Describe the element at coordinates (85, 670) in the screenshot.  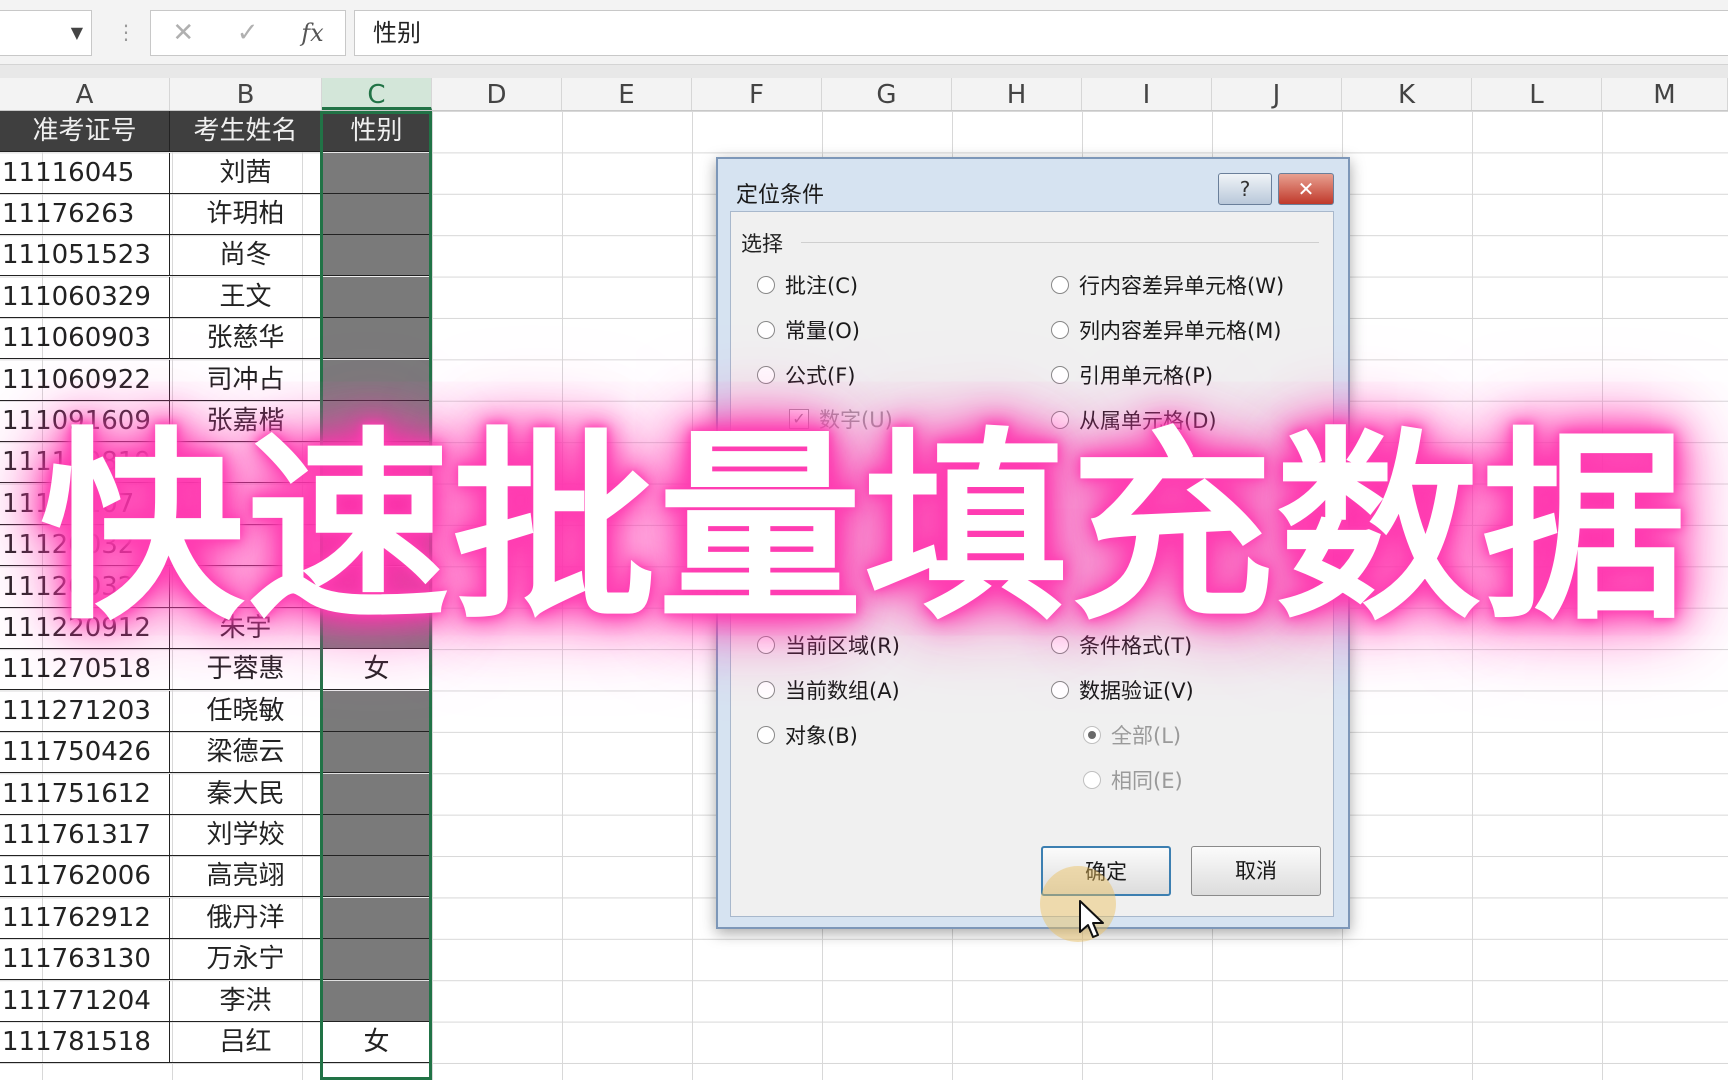
I see `cell-id: 111270518` at that location.